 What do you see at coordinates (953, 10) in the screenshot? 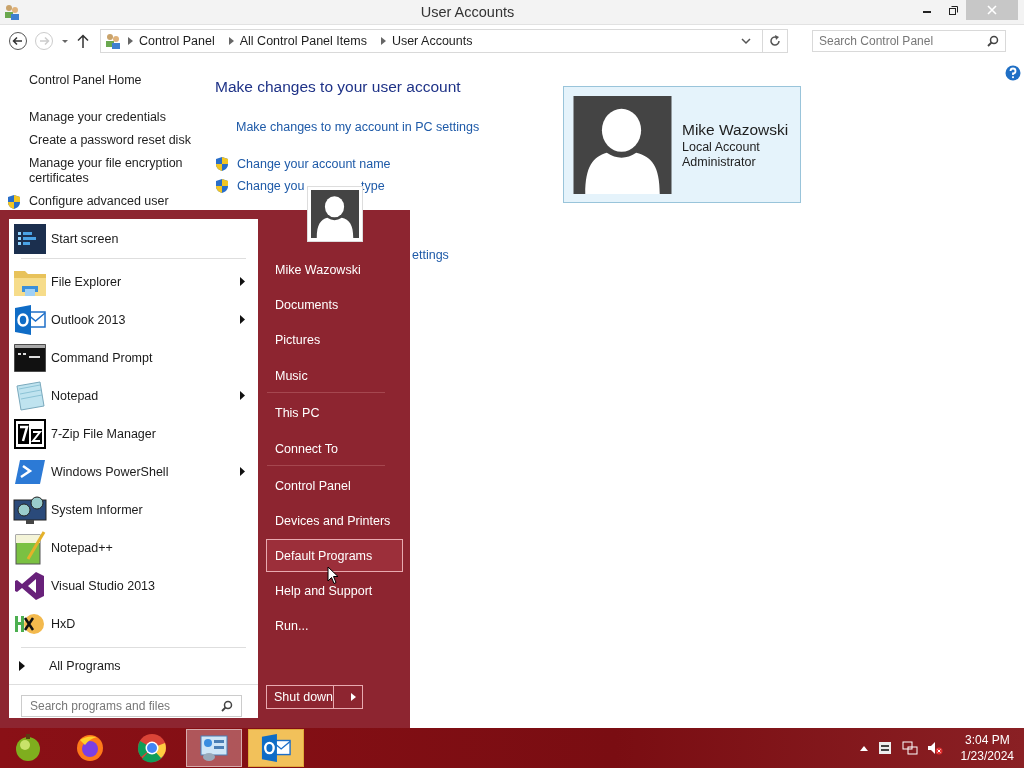
I see `restore-icon` at bounding box center [953, 10].